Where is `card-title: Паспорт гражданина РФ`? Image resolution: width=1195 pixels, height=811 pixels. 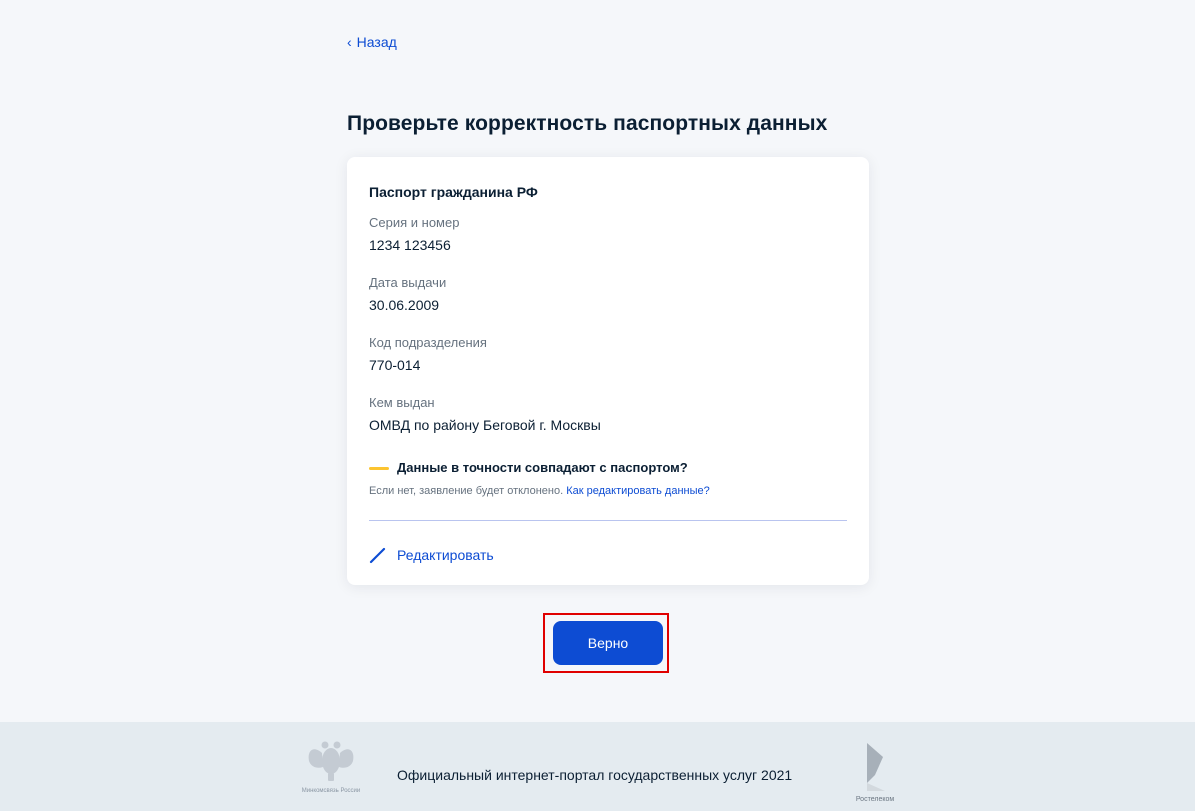
card-title: Паспорт гражданина РФ is located at coordinates (453, 192).